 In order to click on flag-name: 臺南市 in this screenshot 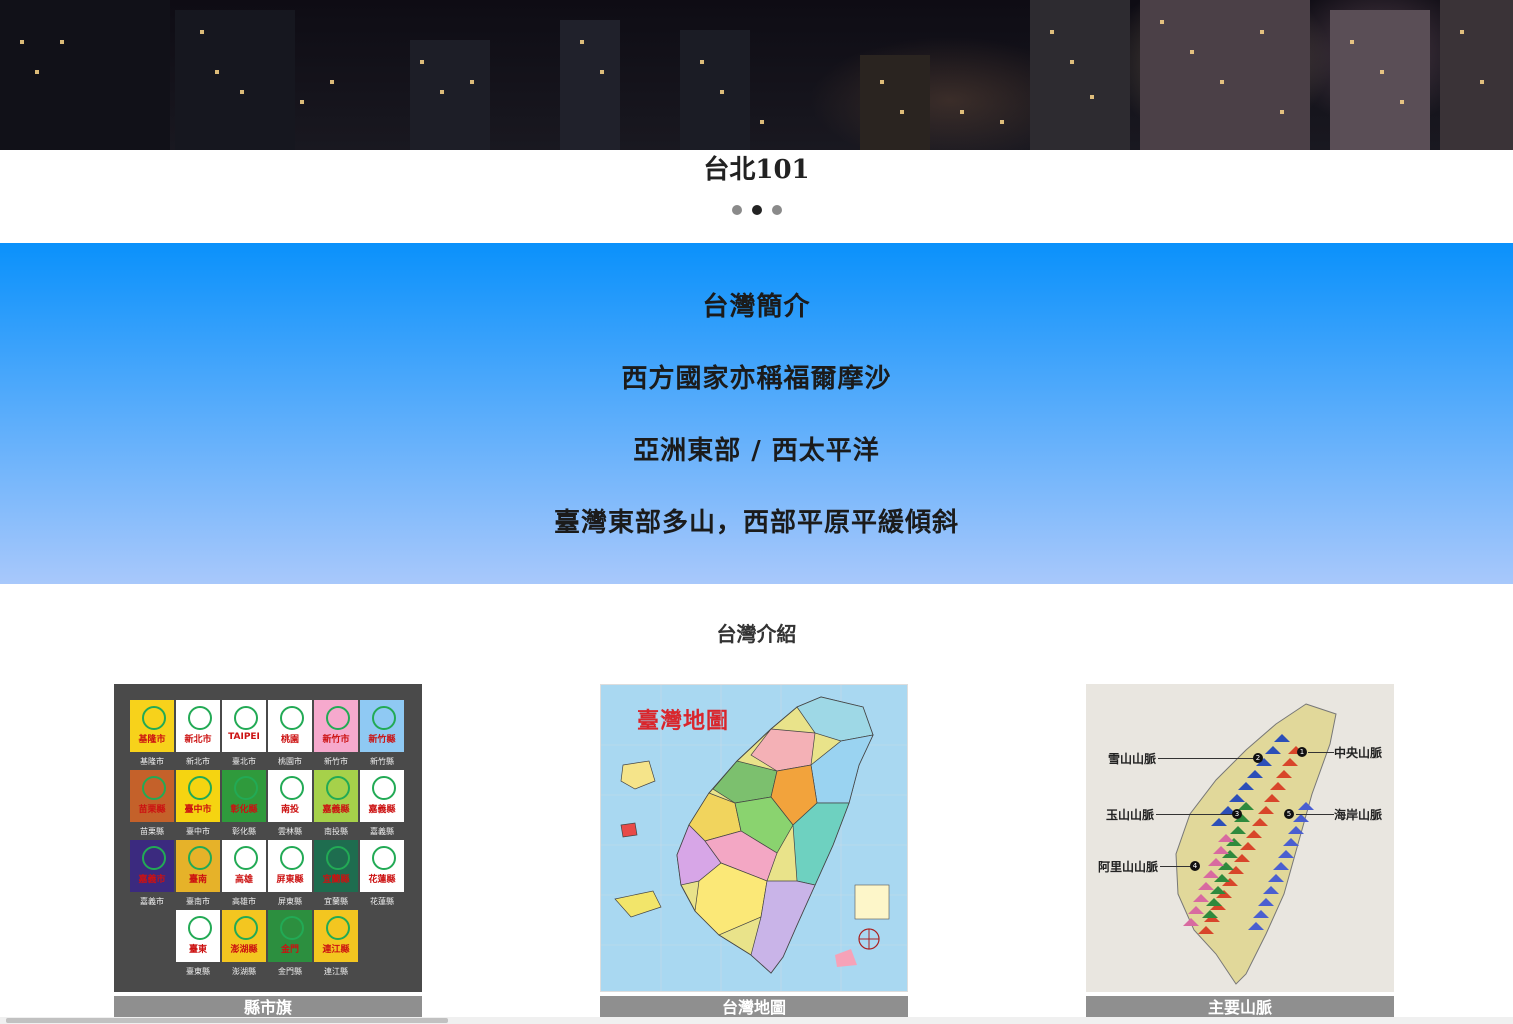, I will do `click(198, 901)`.